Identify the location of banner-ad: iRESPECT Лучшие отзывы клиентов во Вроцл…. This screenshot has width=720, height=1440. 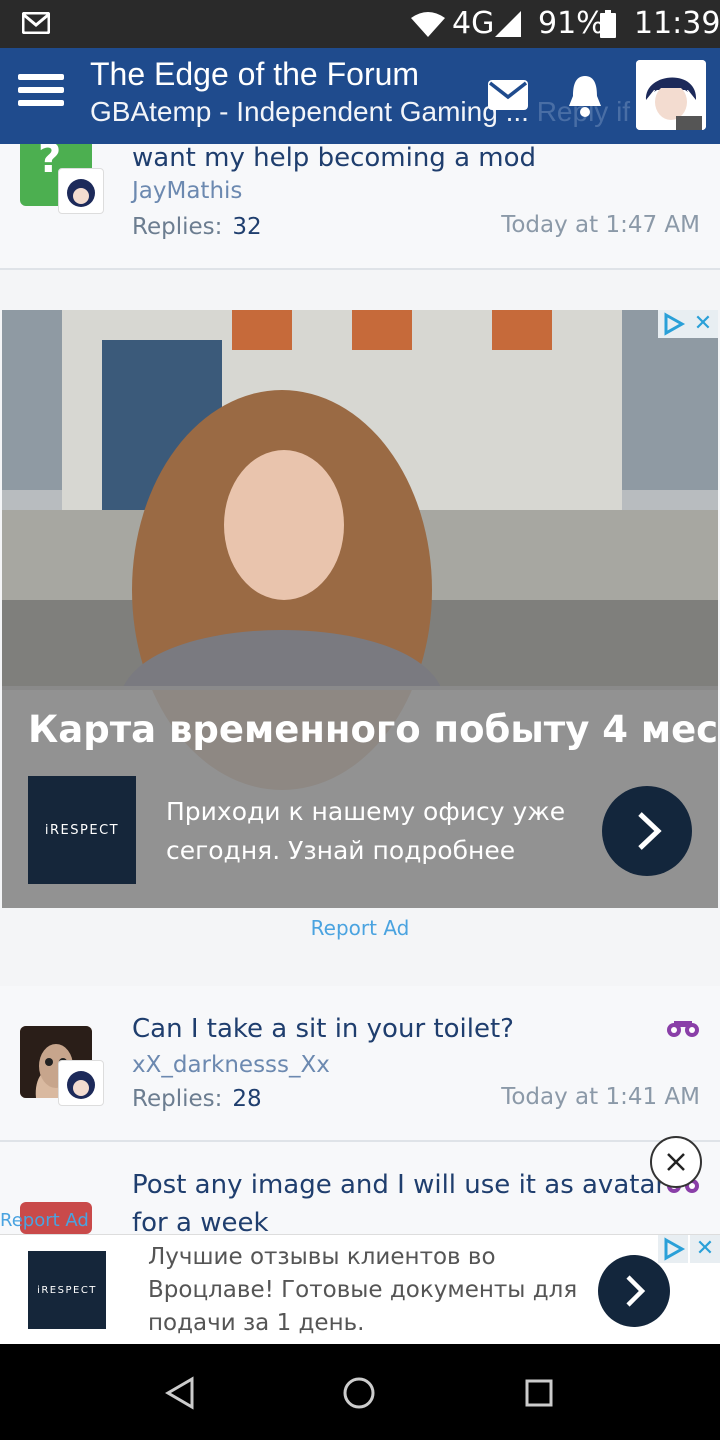
(360, 1289).